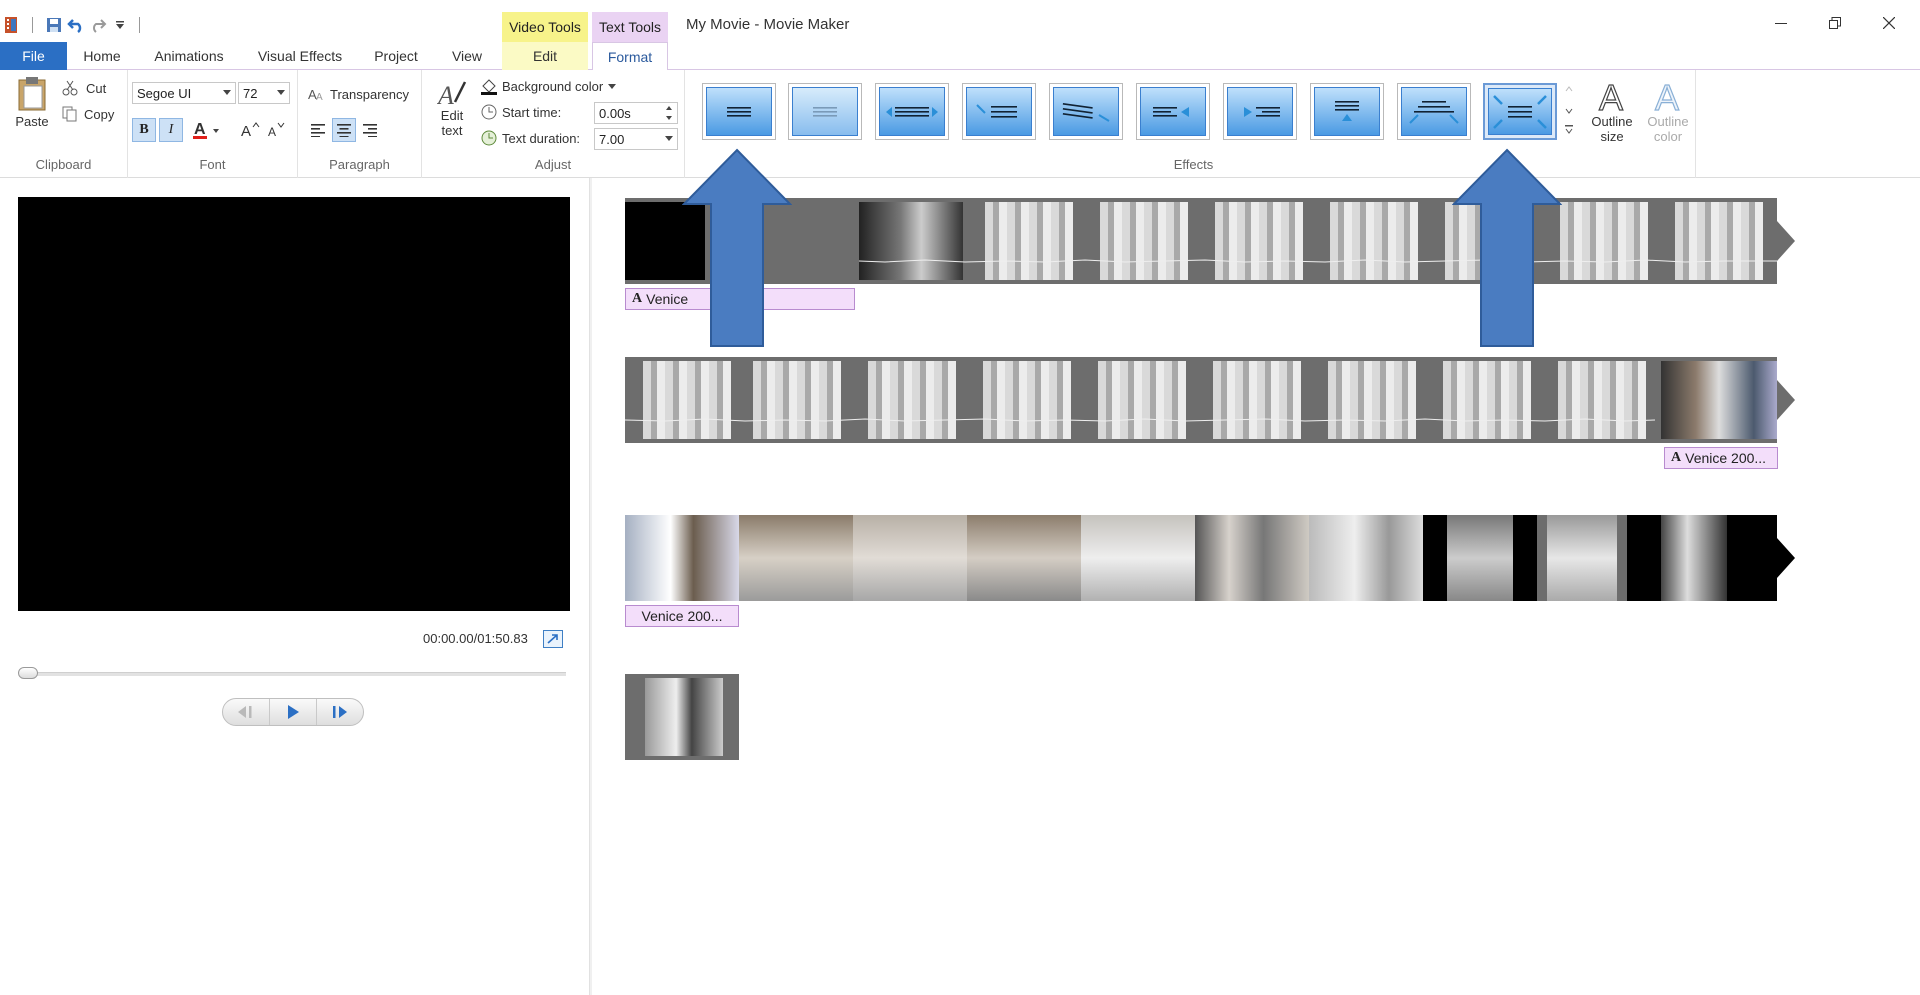 The height and width of the screenshot is (995, 1920). Describe the element at coordinates (300, 56) in the screenshot. I see `tab-visual-effects: Visual Effects` at that location.